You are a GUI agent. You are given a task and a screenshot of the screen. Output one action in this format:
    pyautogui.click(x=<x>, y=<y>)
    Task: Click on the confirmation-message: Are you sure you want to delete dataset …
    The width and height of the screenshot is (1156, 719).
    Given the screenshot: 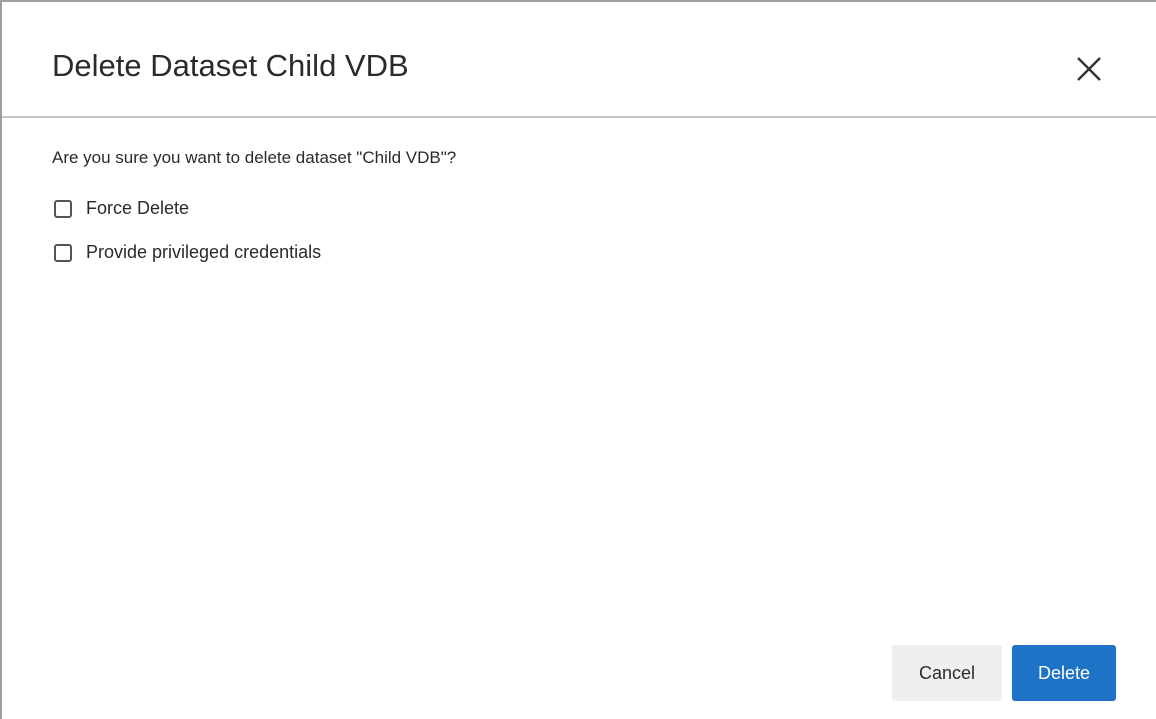 What is the action you would take?
    pyautogui.click(x=254, y=157)
    